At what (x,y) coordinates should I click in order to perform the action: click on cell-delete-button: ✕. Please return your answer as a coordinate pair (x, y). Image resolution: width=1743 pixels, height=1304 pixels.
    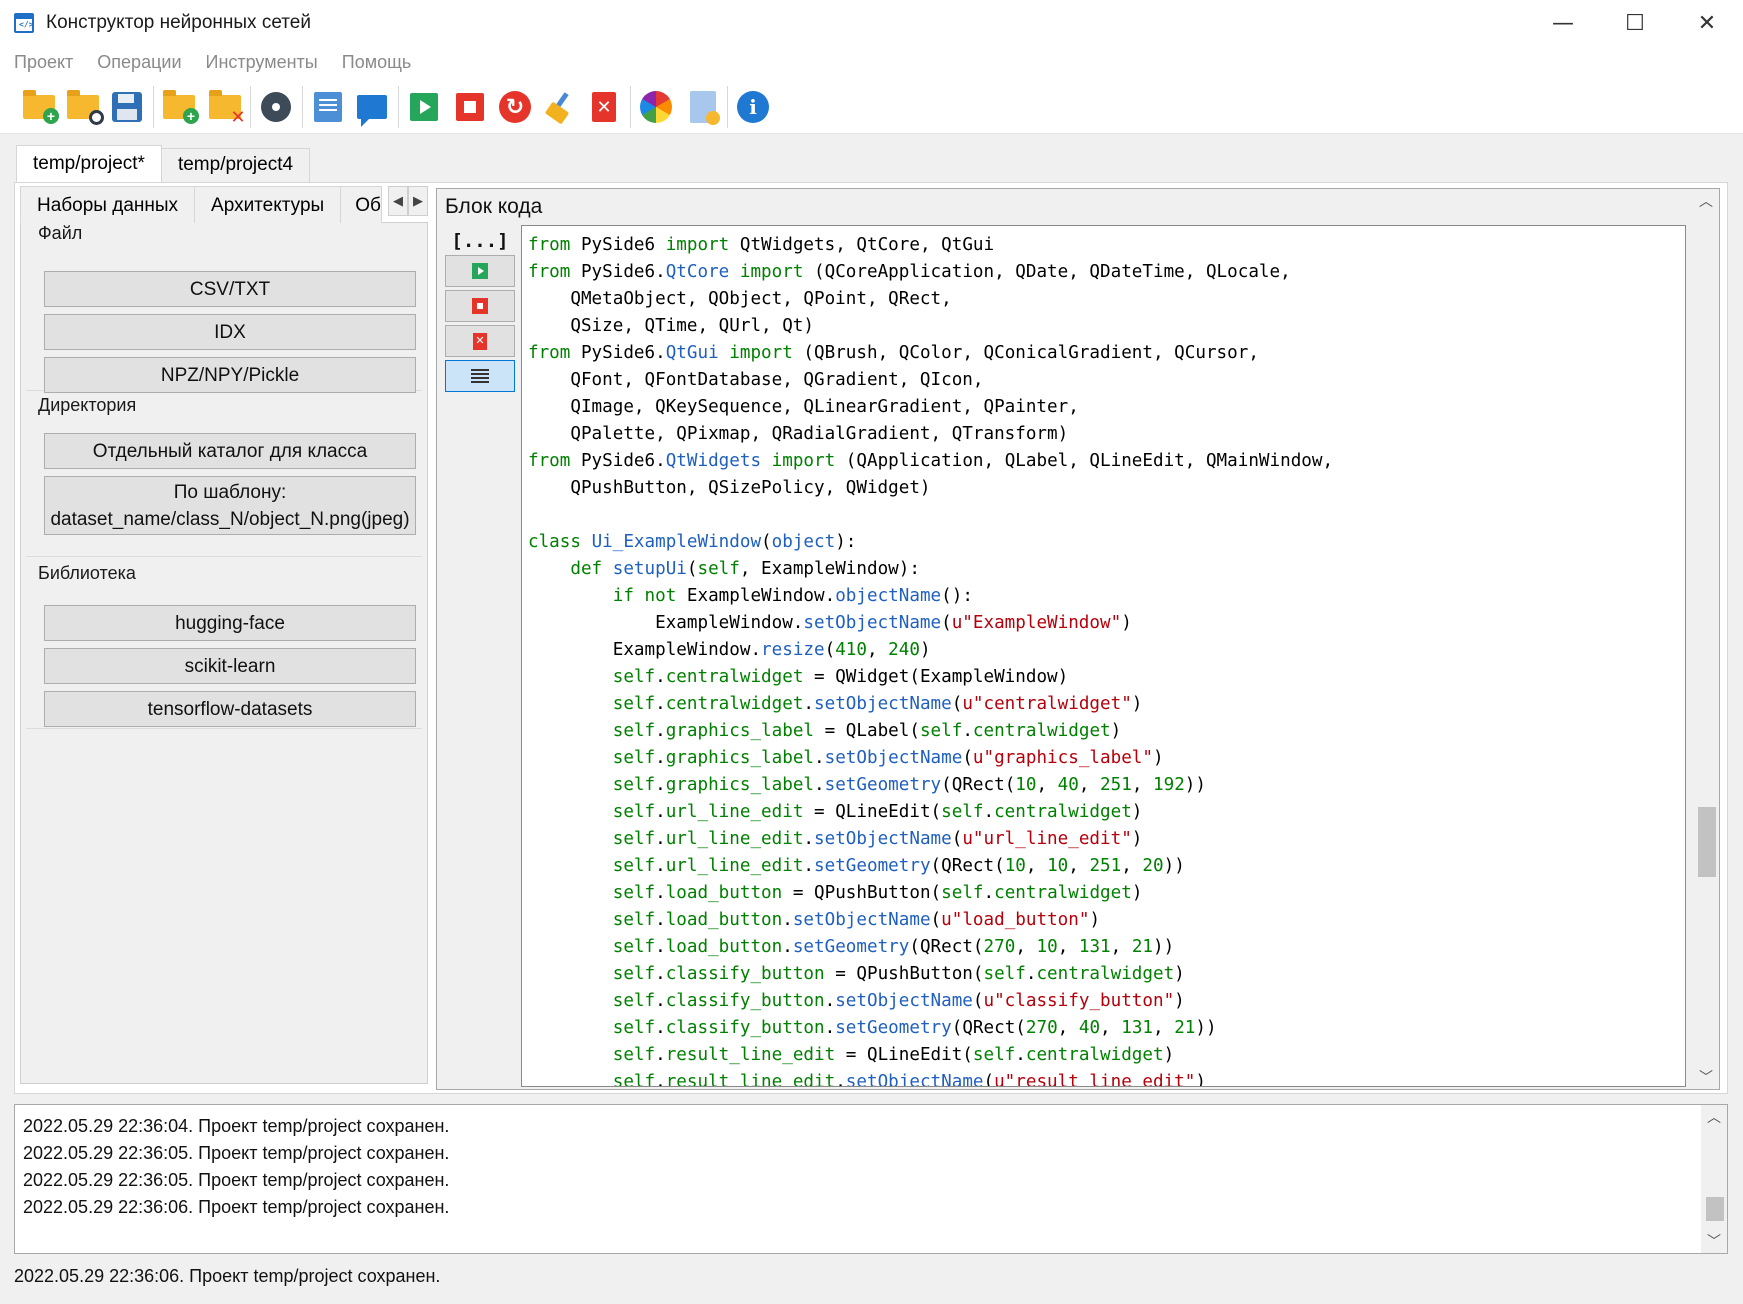
    Looking at the image, I should click on (480, 341).